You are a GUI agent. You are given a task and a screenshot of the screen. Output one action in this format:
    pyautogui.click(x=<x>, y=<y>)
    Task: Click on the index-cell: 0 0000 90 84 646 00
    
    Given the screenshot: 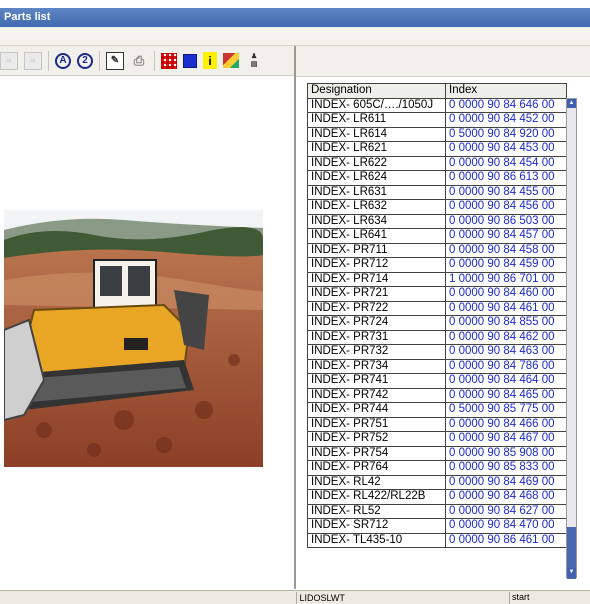 What is the action you would take?
    pyautogui.click(x=506, y=105)
    